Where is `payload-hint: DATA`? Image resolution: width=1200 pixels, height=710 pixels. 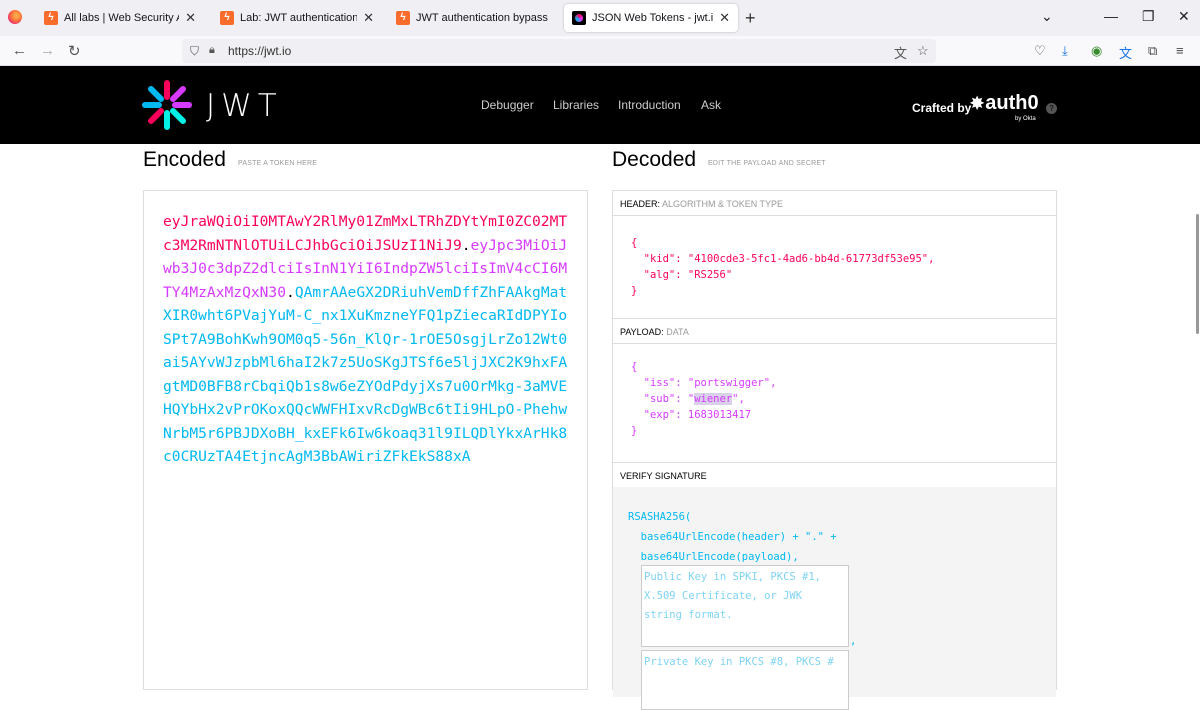
payload-hint: DATA is located at coordinates (677, 332).